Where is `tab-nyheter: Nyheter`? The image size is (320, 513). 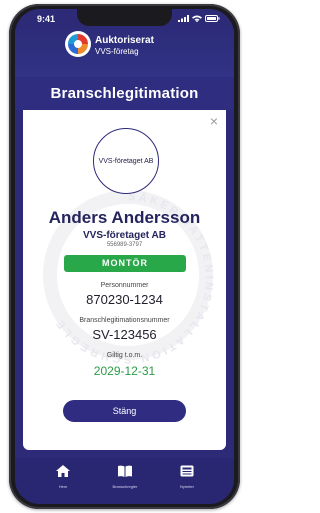
tab-nyheter: Nyheter is located at coordinates (187, 476).